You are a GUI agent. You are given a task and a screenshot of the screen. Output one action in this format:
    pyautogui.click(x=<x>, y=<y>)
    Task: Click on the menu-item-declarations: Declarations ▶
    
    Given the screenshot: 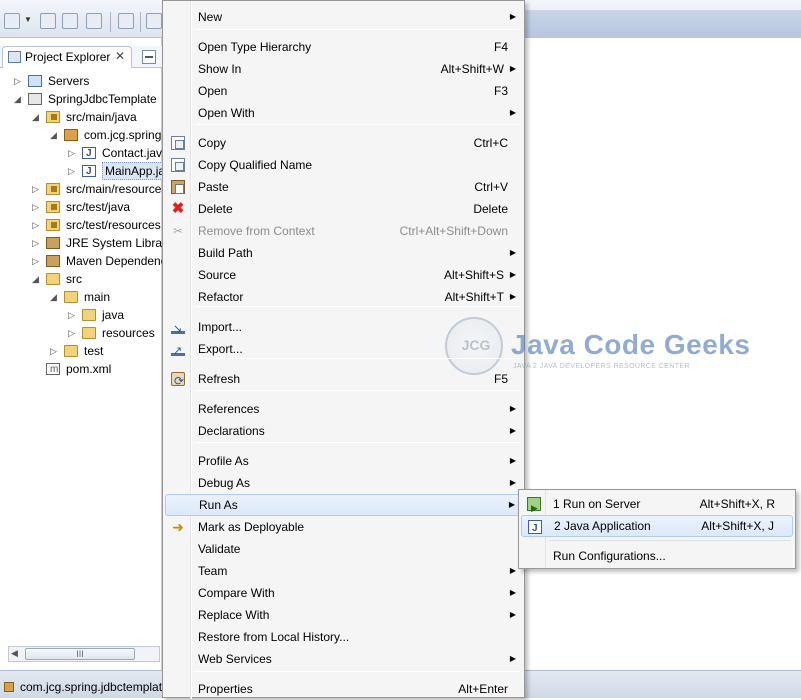 What is the action you would take?
    pyautogui.click(x=343, y=431)
    